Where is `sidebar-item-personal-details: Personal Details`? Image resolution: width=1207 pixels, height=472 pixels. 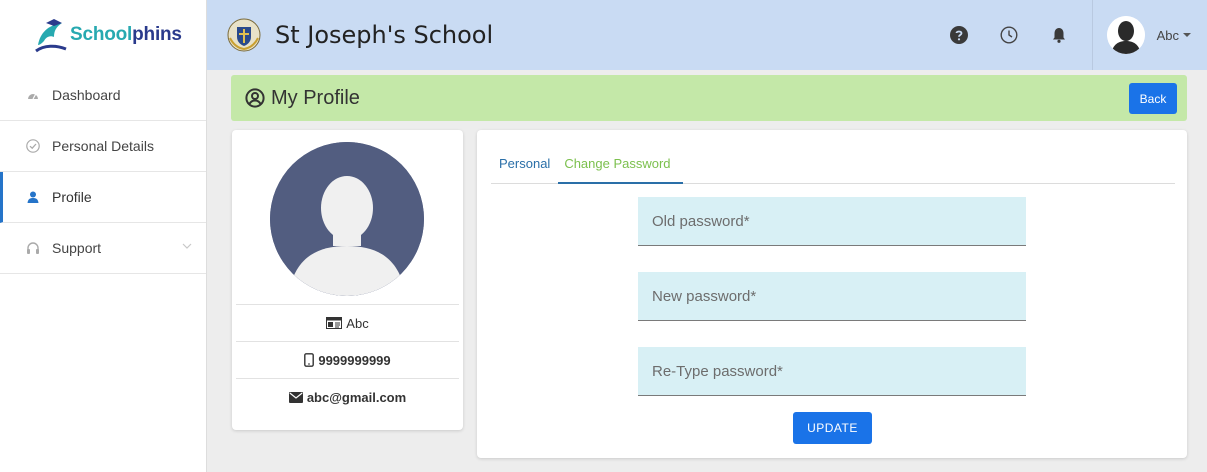
sidebar-item-personal-details: Personal Details is located at coordinates (103, 146).